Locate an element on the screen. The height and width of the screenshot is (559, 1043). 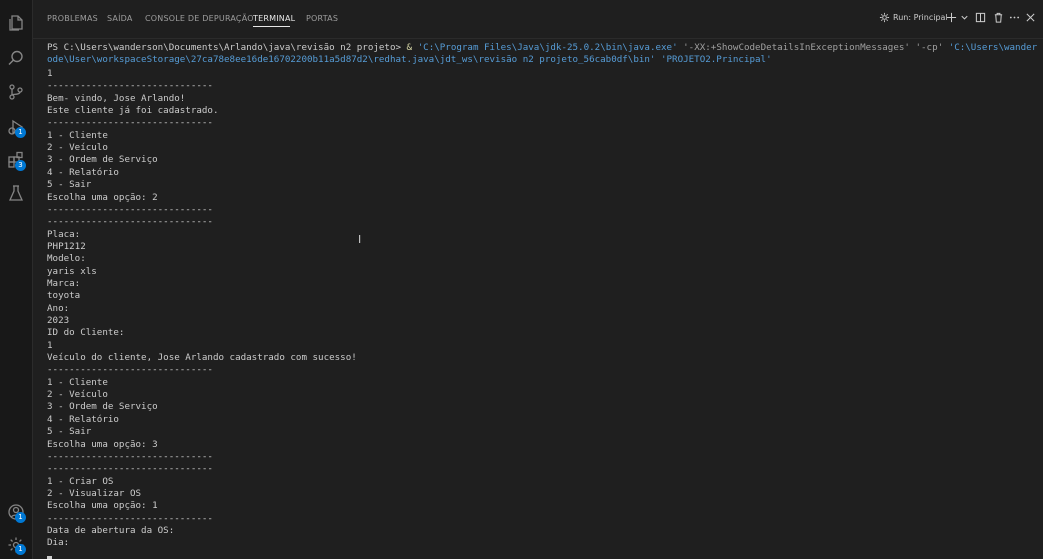
testing-flask-icon is located at coordinates (16, 193).